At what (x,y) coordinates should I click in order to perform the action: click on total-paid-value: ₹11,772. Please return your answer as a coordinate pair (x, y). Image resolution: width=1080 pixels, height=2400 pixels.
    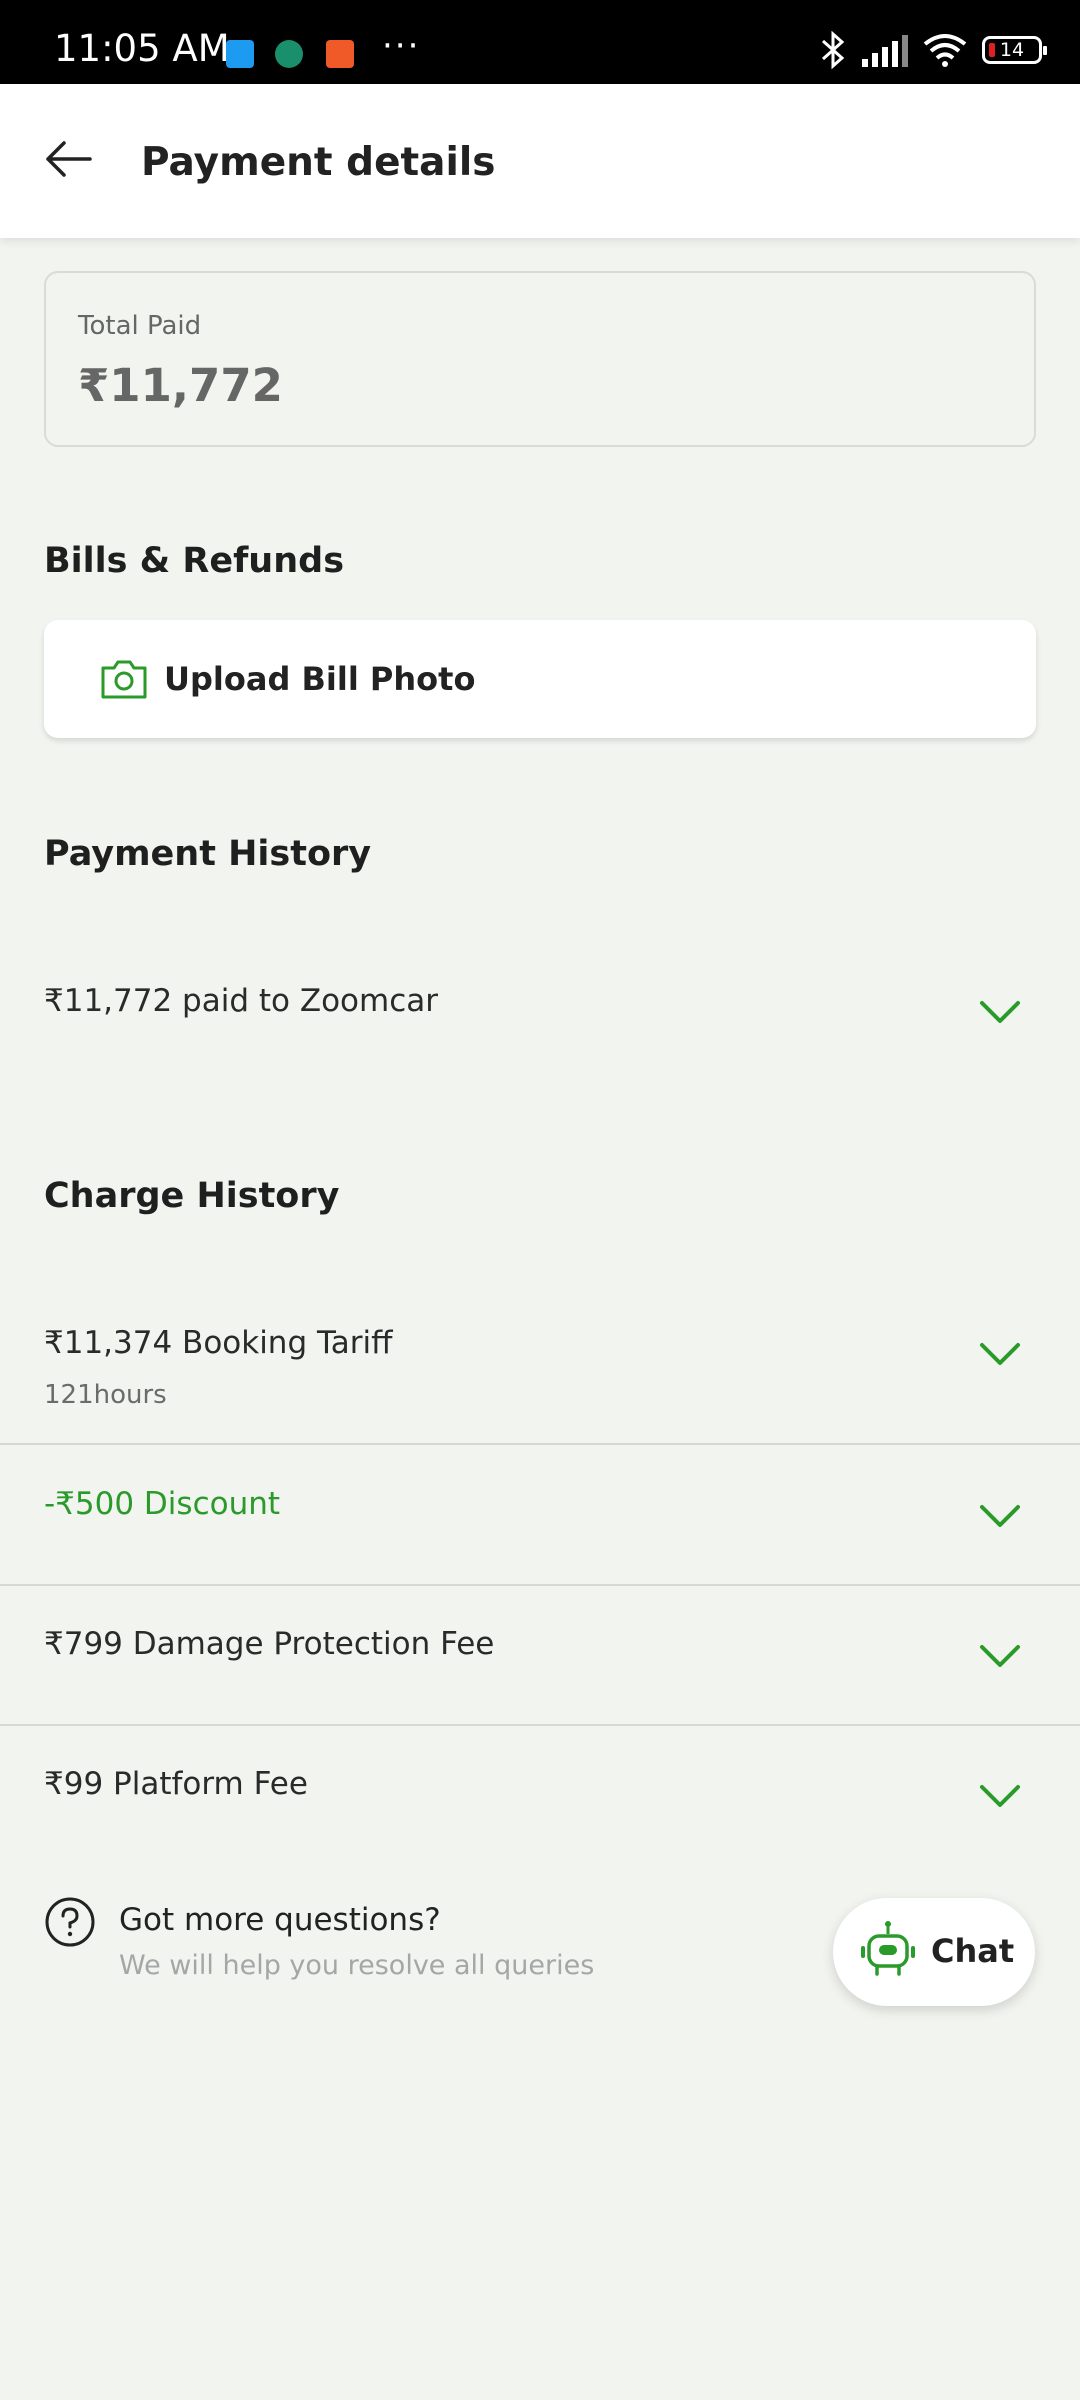
    Looking at the image, I should click on (180, 385).